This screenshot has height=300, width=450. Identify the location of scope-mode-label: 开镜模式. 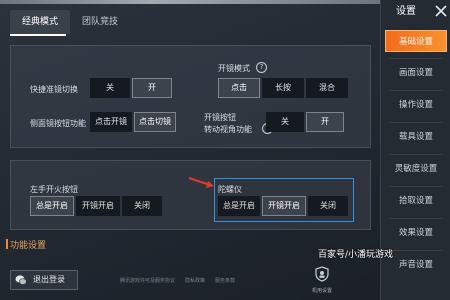
(234, 68).